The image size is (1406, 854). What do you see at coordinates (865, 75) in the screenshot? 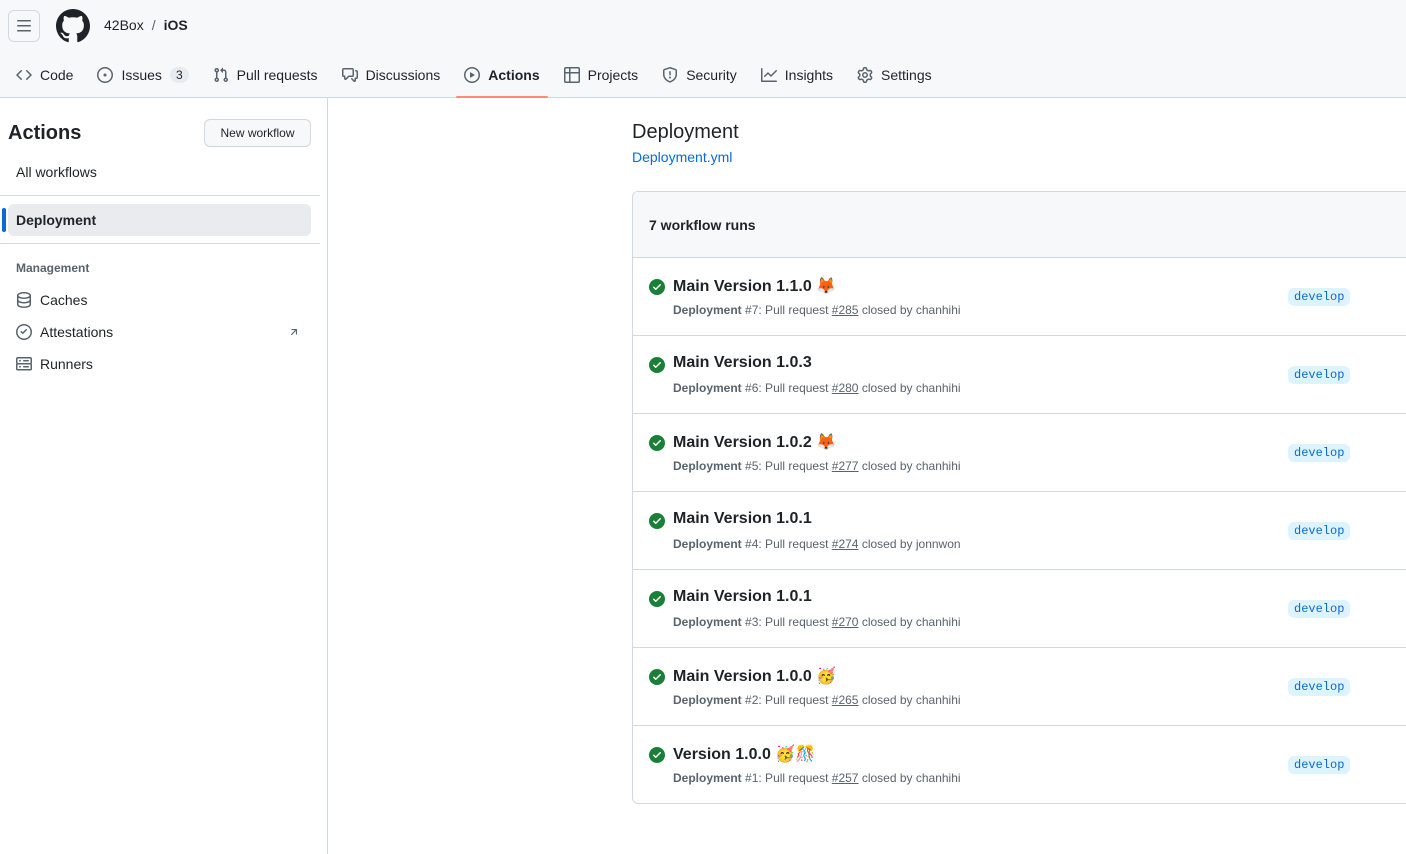
I see `gear-icon` at bounding box center [865, 75].